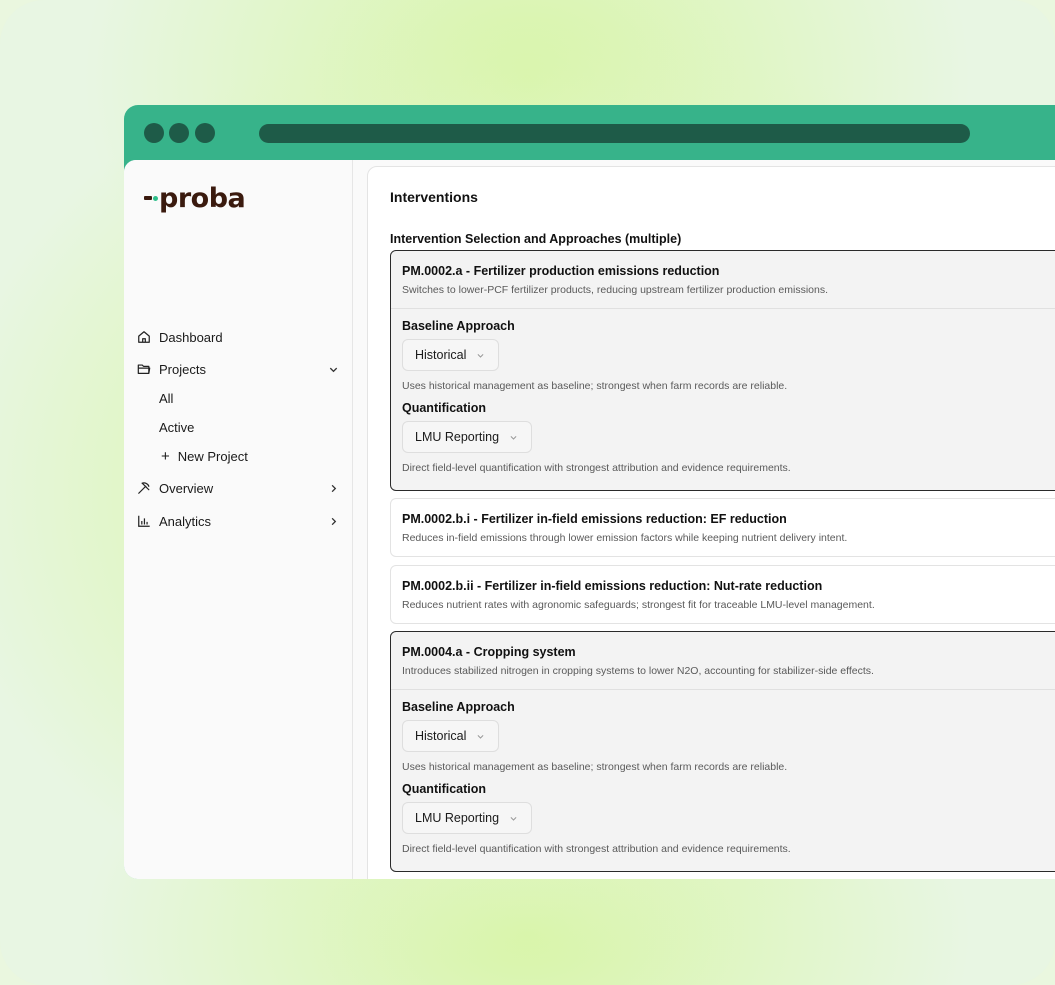 This screenshot has height=985, width=1055. Describe the element at coordinates (238, 337) in the screenshot. I see `sidebar-item-dashboard: Dashboard` at that location.